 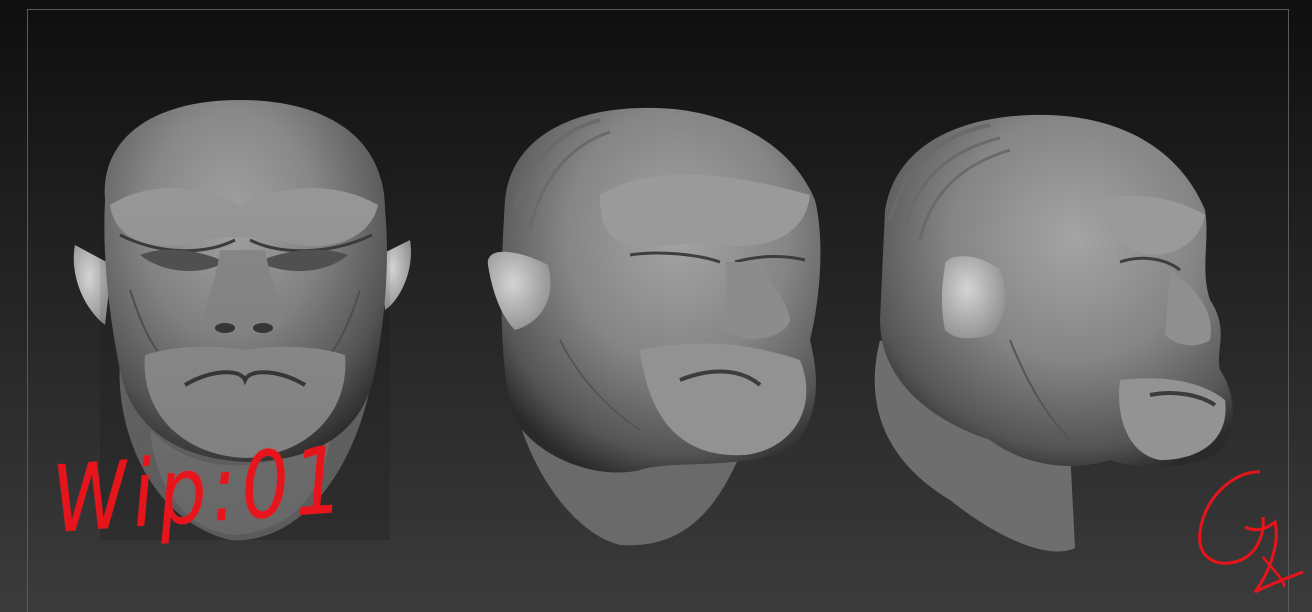 What do you see at coordinates (200, 490) in the screenshot?
I see `wip-annotation: Wip:01` at bounding box center [200, 490].